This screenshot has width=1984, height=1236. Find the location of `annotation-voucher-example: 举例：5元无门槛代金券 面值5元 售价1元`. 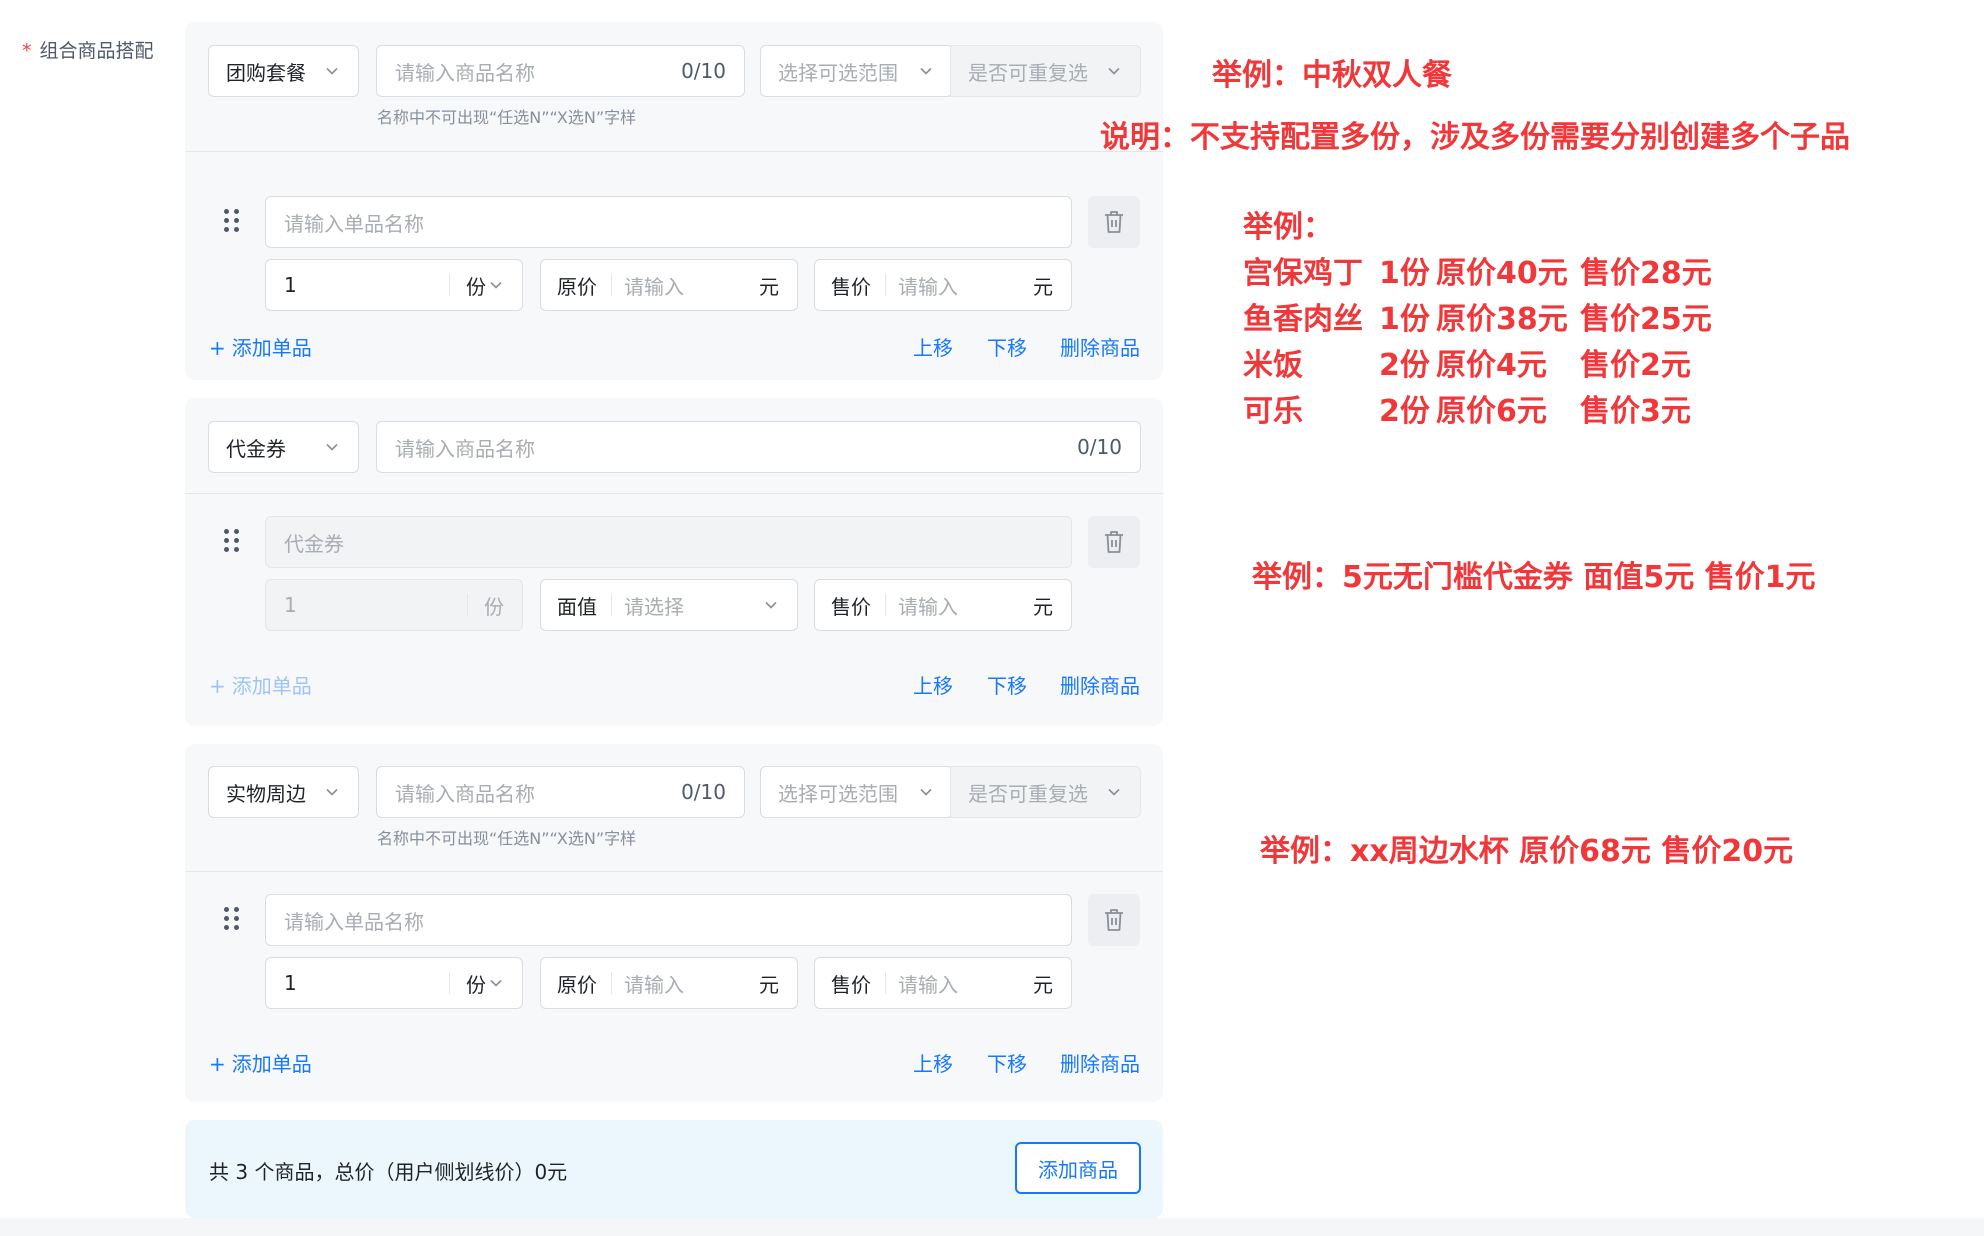

annotation-voucher-example: 举例：5元无门槛代金券 面值5元 售价1元 is located at coordinates (1534, 577).